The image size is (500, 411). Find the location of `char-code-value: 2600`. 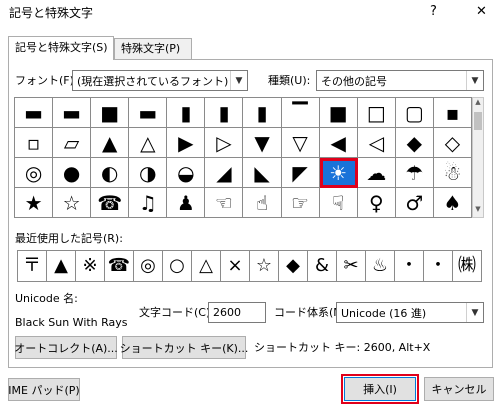

char-code-value: 2600 is located at coordinates (227, 312).